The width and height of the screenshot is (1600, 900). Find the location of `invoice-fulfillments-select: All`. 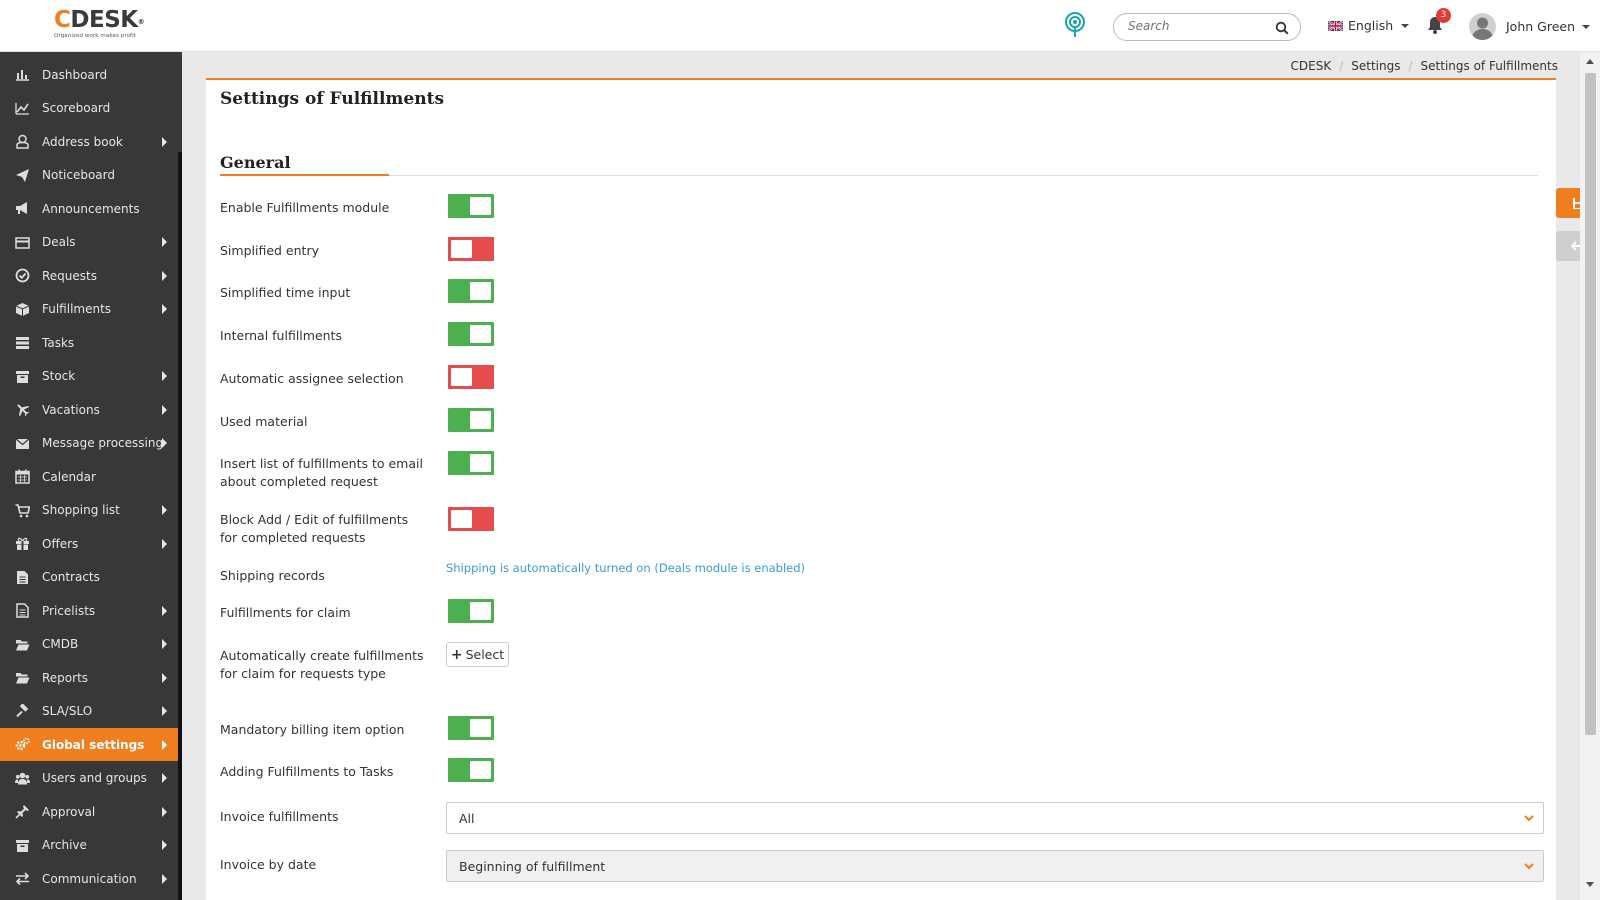

invoice-fulfillments-select: All is located at coordinates (995, 818).